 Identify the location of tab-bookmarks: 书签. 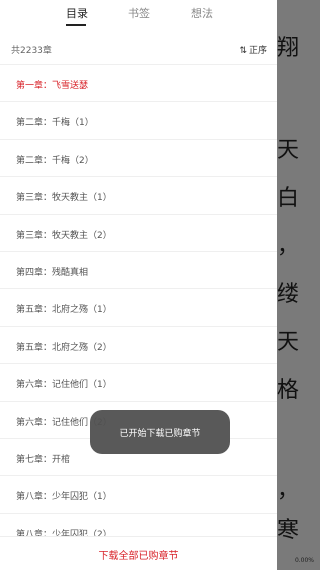
(139, 14).